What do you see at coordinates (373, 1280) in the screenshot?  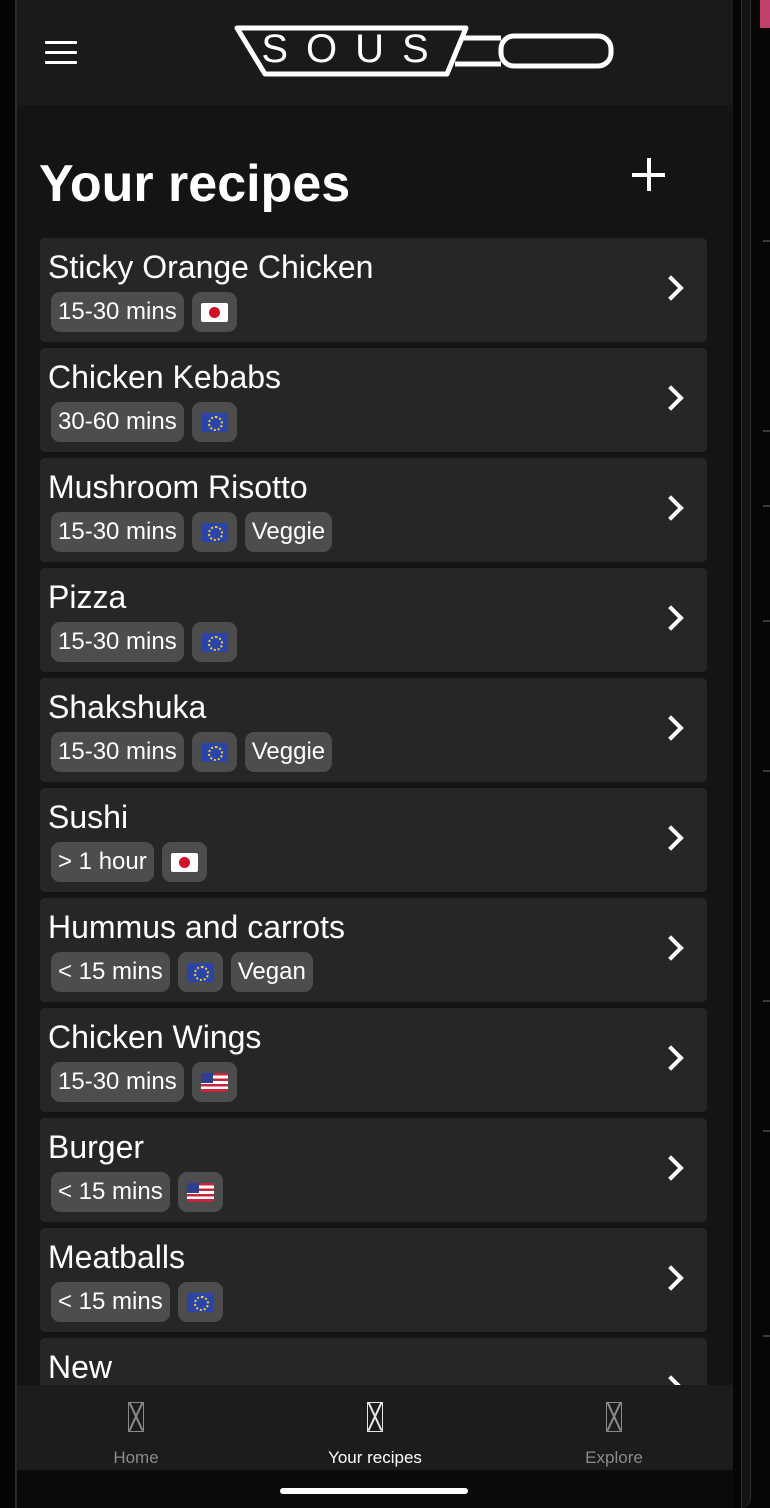 I see `recipe-card: Meatballs < 15 mins` at bounding box center [373, 1280].